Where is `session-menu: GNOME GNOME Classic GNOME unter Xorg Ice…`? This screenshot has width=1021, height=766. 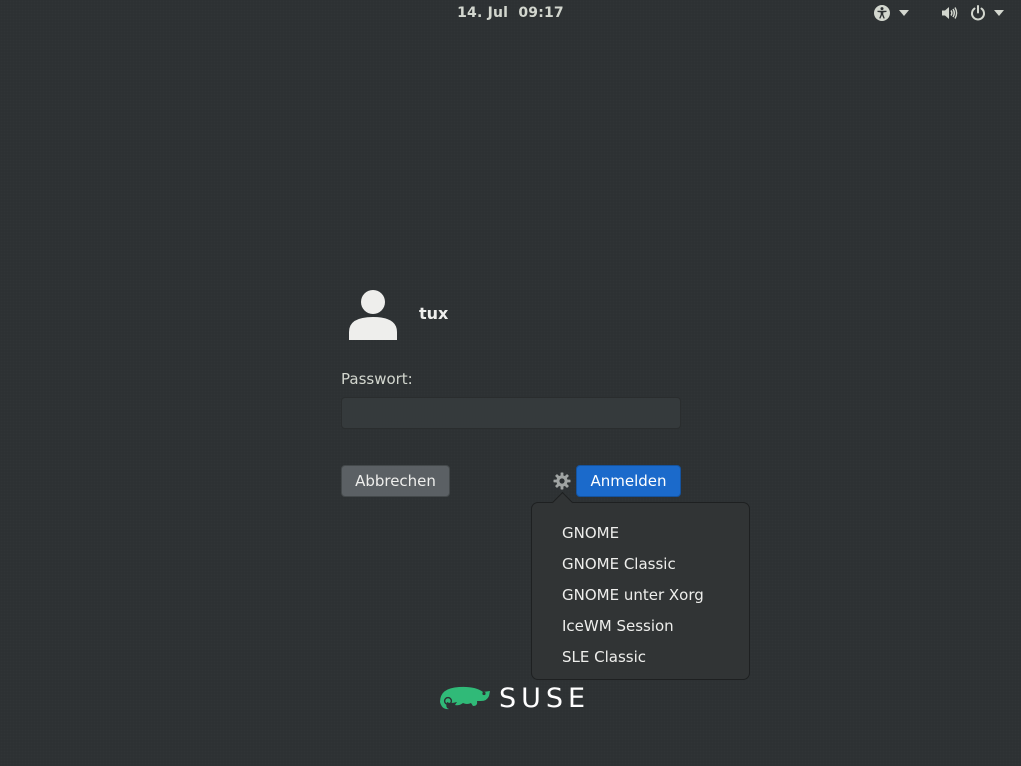 session-menu: GNOME GNOME Classic GNOME unter Xorg Ice… is located at coordinates (640, 585).